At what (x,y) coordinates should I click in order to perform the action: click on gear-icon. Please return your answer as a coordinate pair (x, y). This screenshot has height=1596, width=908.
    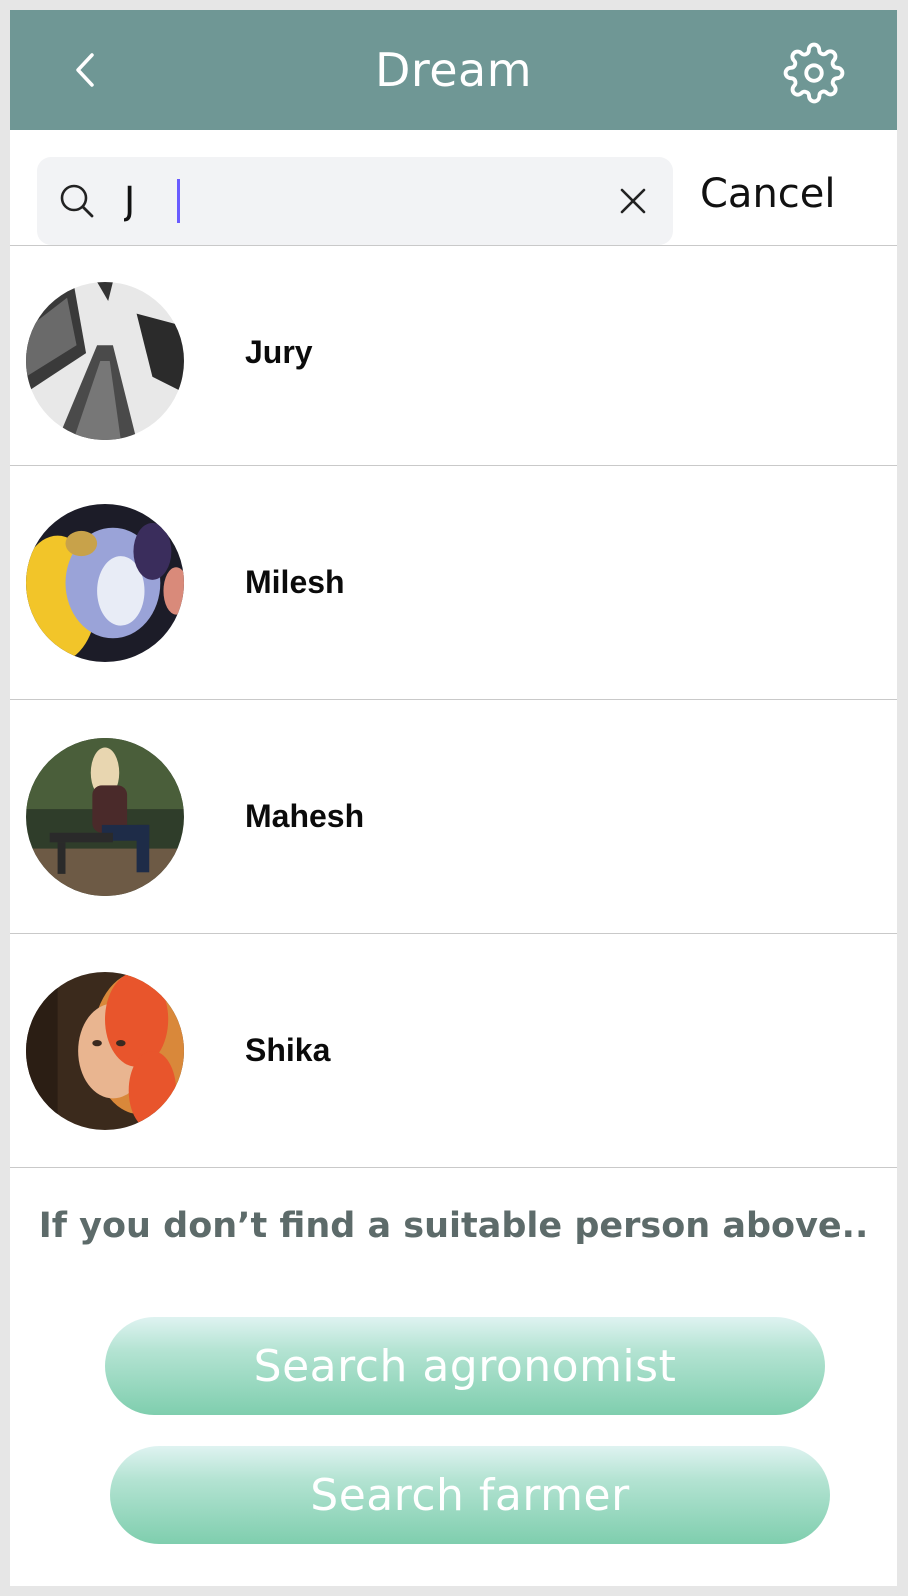
    Looking at the image, I should click on (814, 73).